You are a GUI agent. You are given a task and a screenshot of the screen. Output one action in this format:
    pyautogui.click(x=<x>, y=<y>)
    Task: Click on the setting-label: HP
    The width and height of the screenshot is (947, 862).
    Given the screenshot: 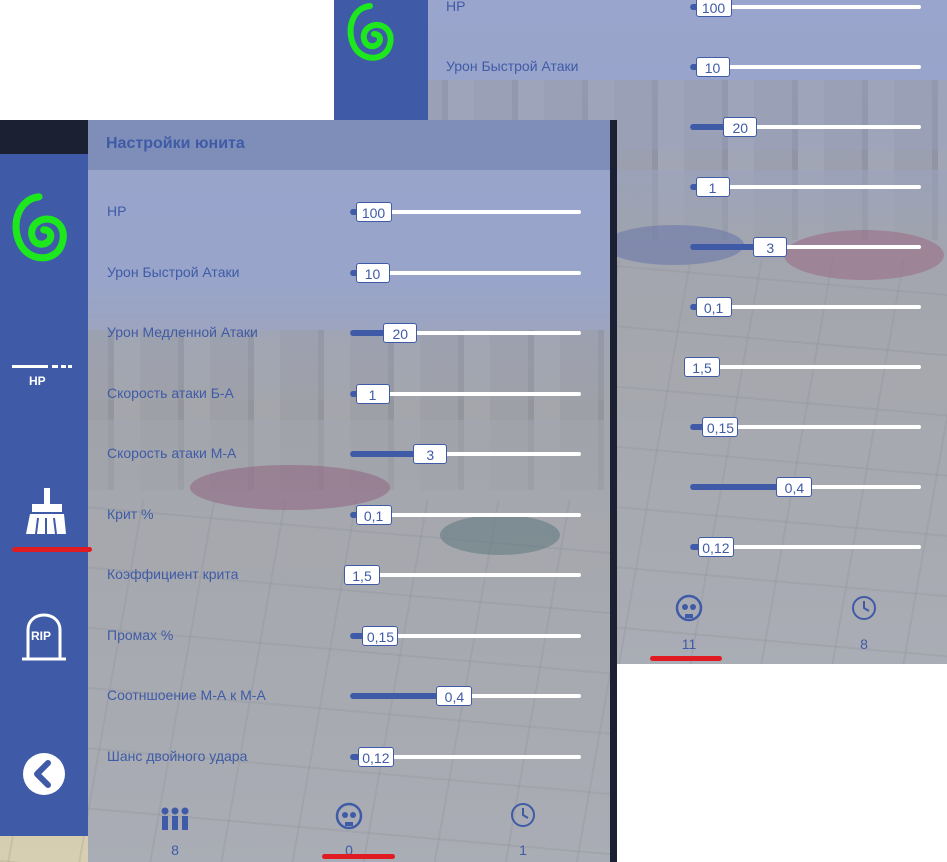 What is the action you would take?
    pyautogui.click(x=117, y=211)
    